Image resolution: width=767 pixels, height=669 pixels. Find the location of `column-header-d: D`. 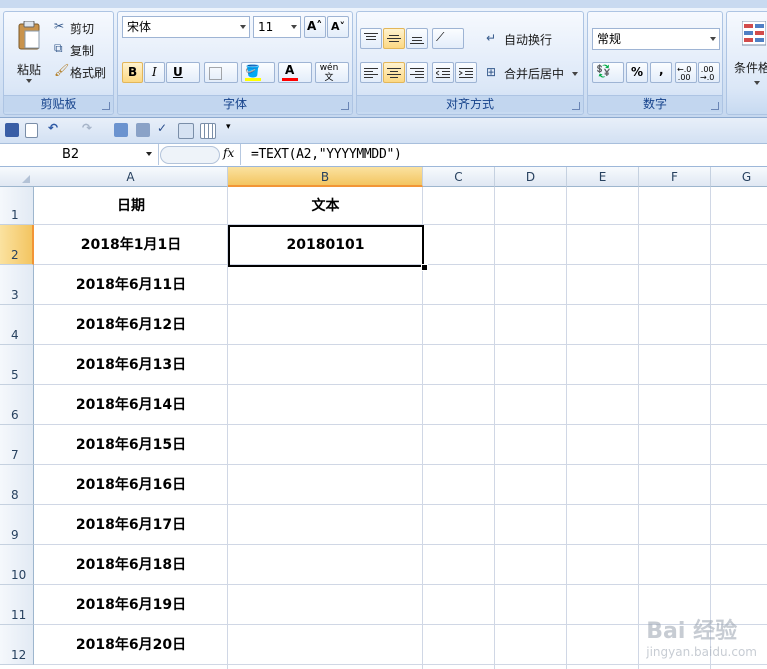

column-header-d: D is located at coordinates (531, 177).